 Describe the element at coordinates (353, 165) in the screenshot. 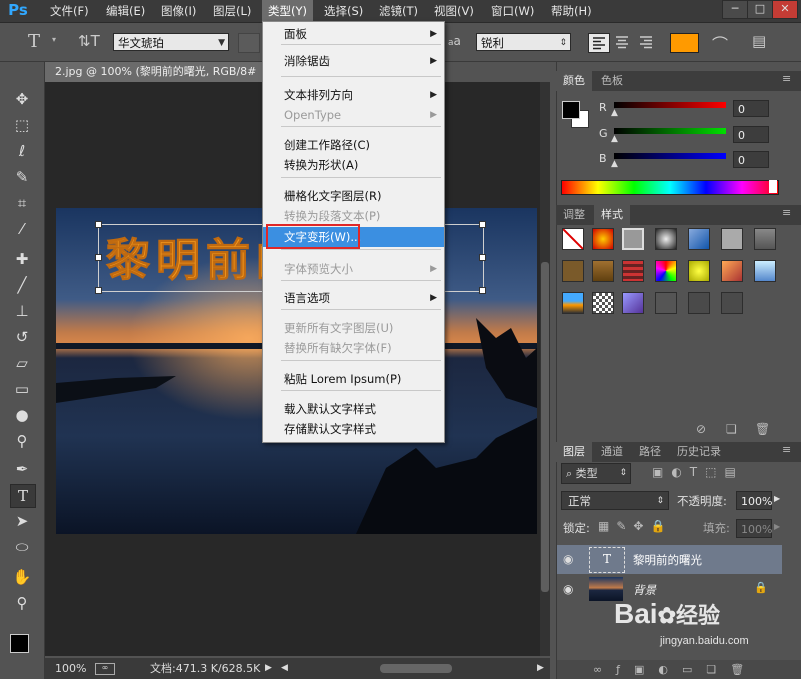

I see `type-menu-item: 转换为形状(A)` at that location.